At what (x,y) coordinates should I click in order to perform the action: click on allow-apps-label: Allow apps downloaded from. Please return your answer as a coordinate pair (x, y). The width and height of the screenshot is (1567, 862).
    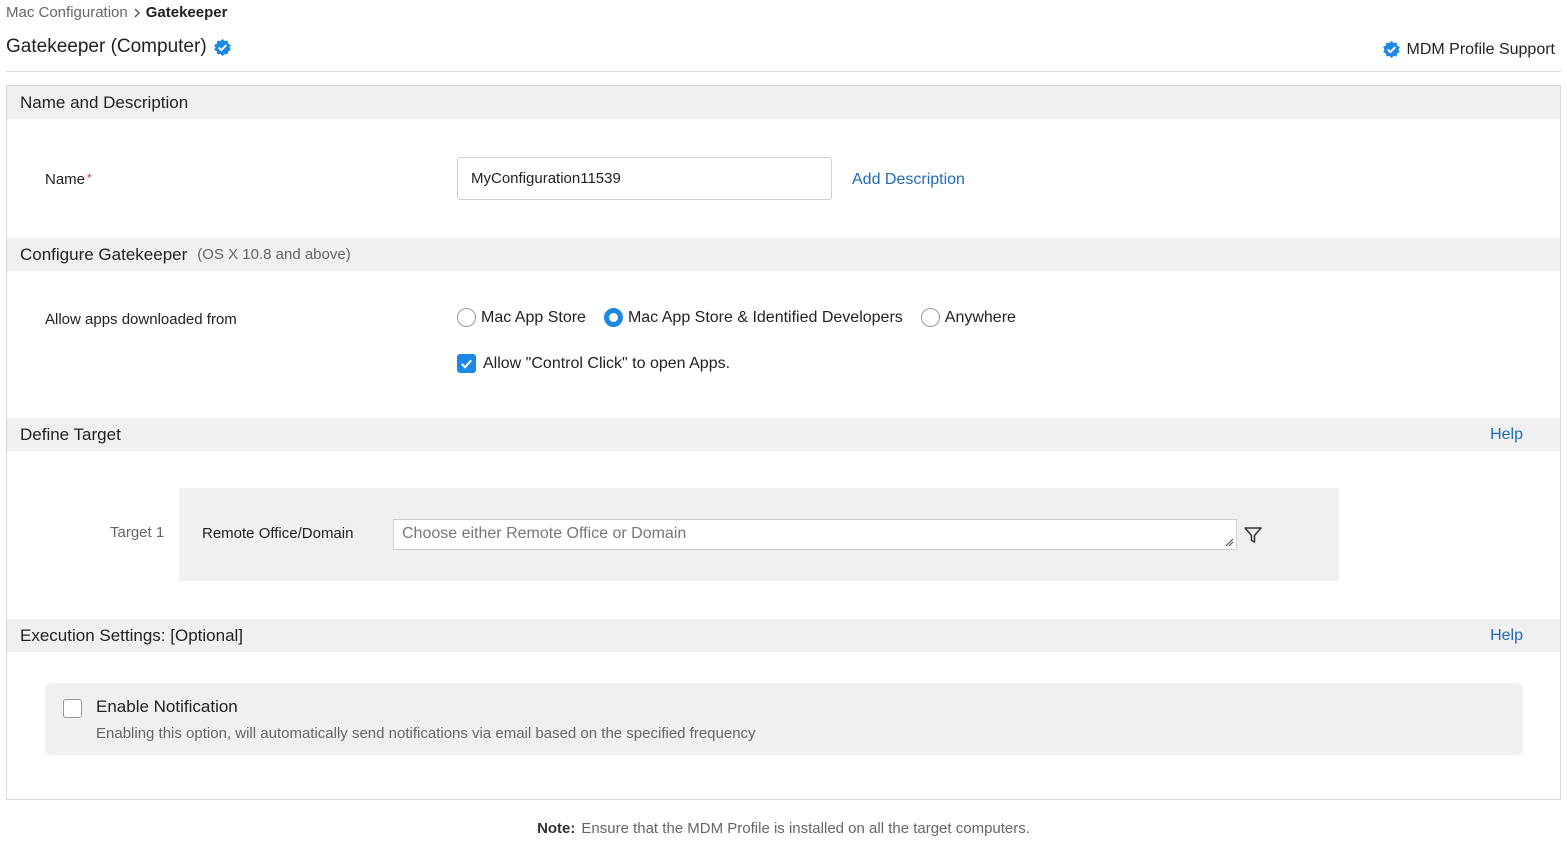
    Looking at the image, I should click on (141, 319).